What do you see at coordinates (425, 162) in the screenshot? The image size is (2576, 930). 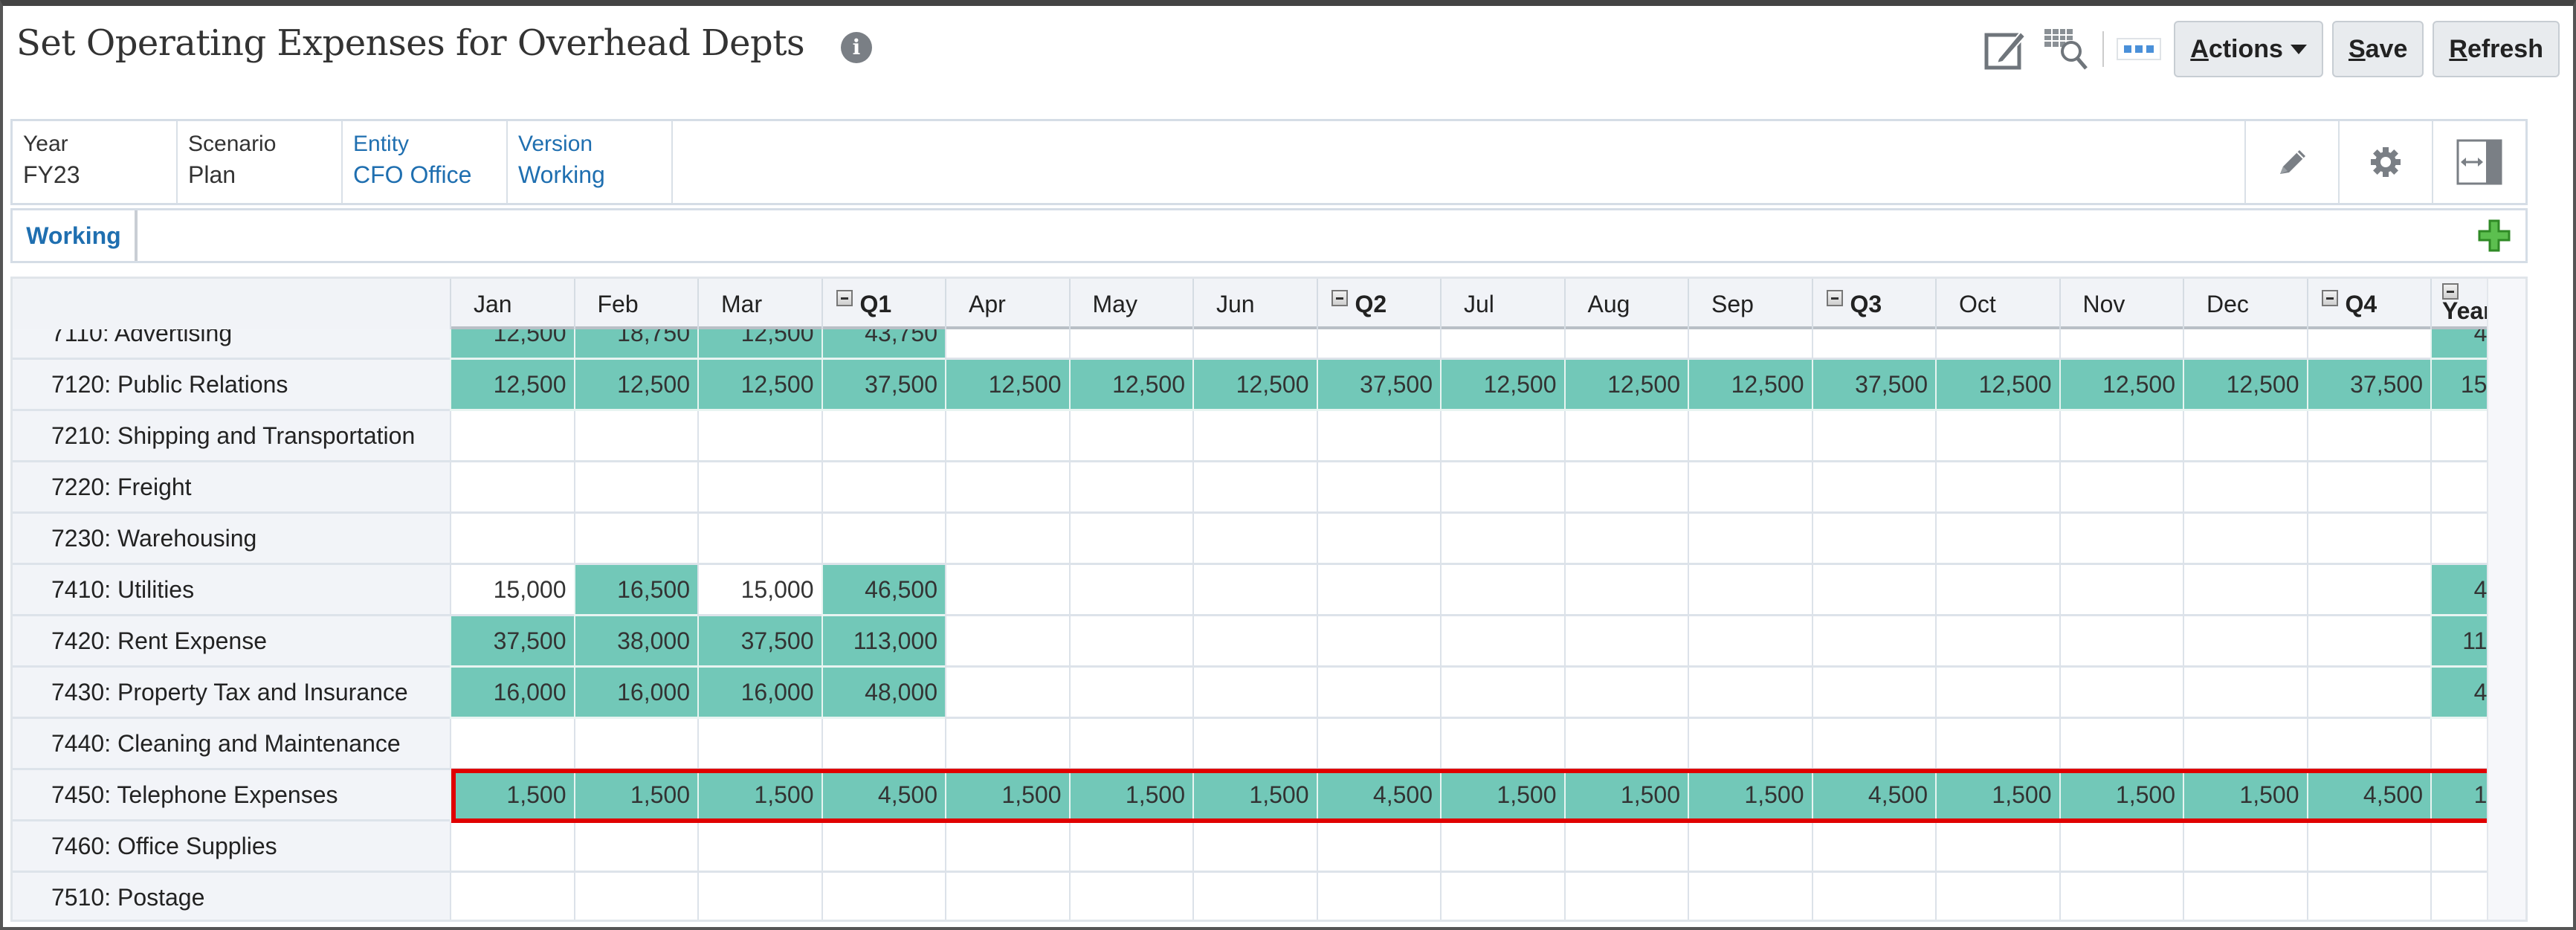 I see `pov-entity: Entity CFO Office` at bounding box center [425, 162].